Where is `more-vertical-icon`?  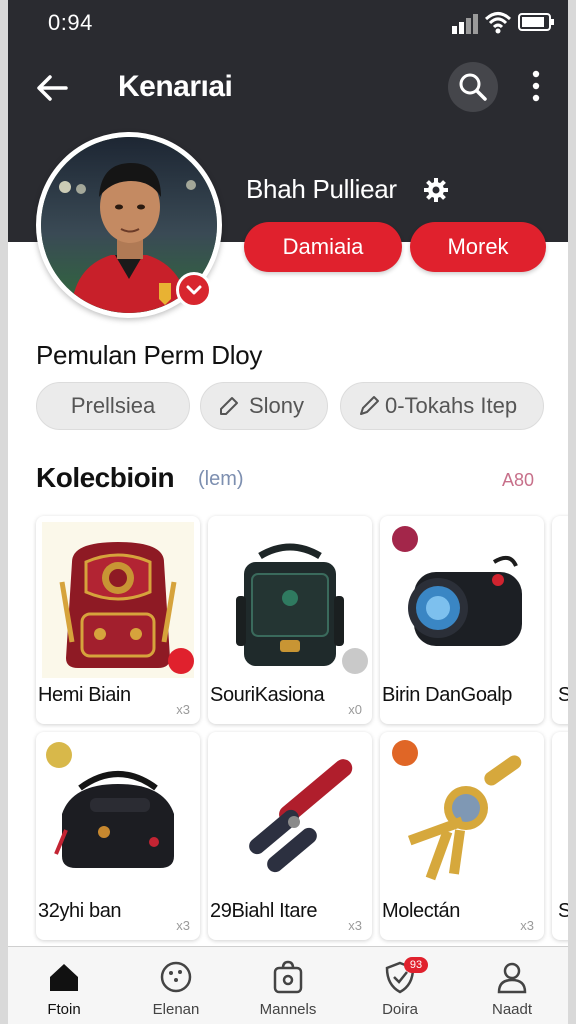 more-vertical-icon is located at coordinates (536, 86).